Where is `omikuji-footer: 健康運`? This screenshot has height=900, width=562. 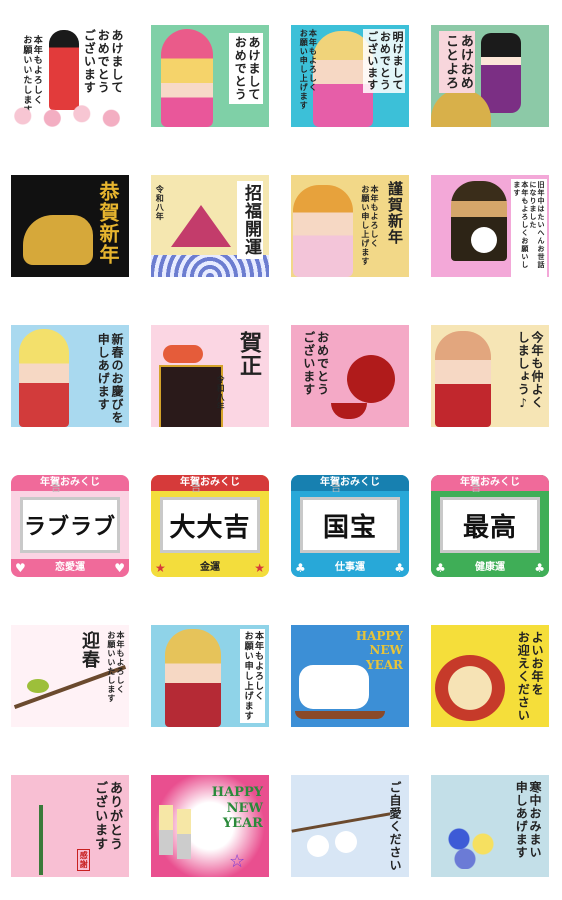
omikuji-footer: 健康運 is located at coordinates (490, 568).